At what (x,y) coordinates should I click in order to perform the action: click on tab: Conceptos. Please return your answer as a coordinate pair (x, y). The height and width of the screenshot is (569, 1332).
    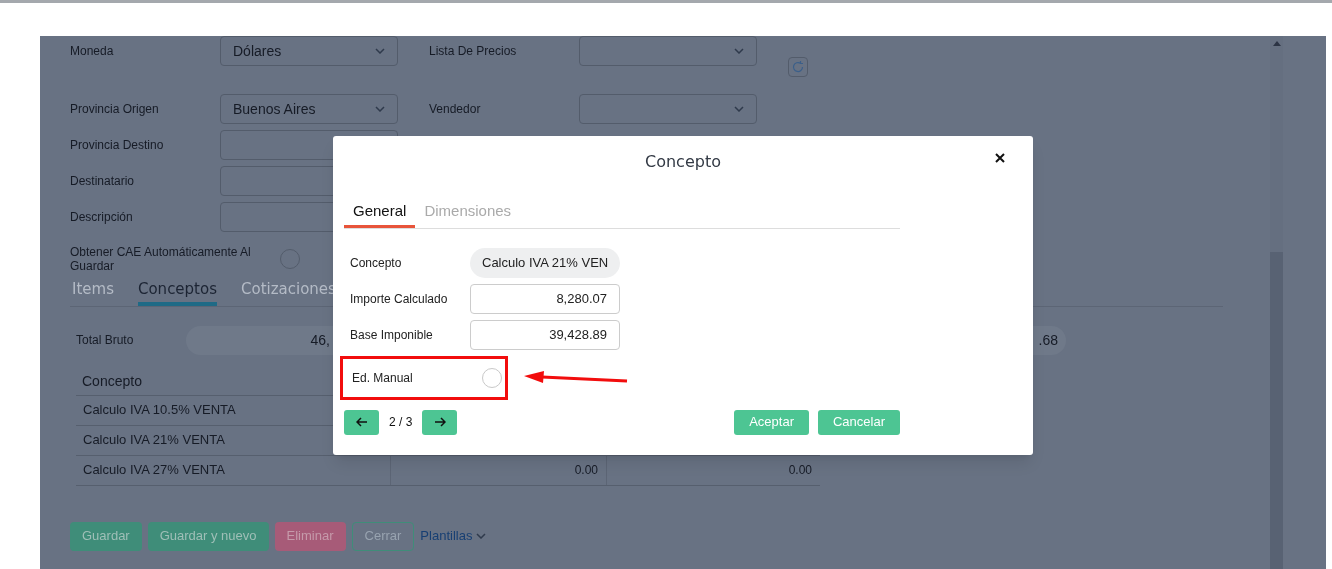
    Looking at the image, I should click on (177, 292).